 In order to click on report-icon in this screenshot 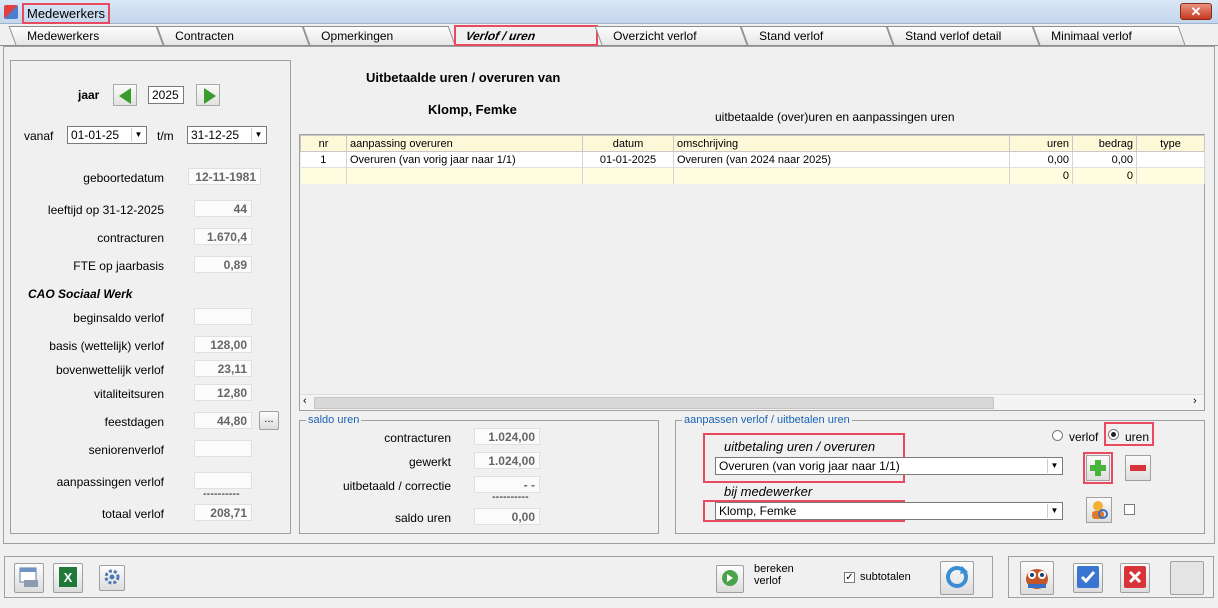, I will do `click(28, 577)`.